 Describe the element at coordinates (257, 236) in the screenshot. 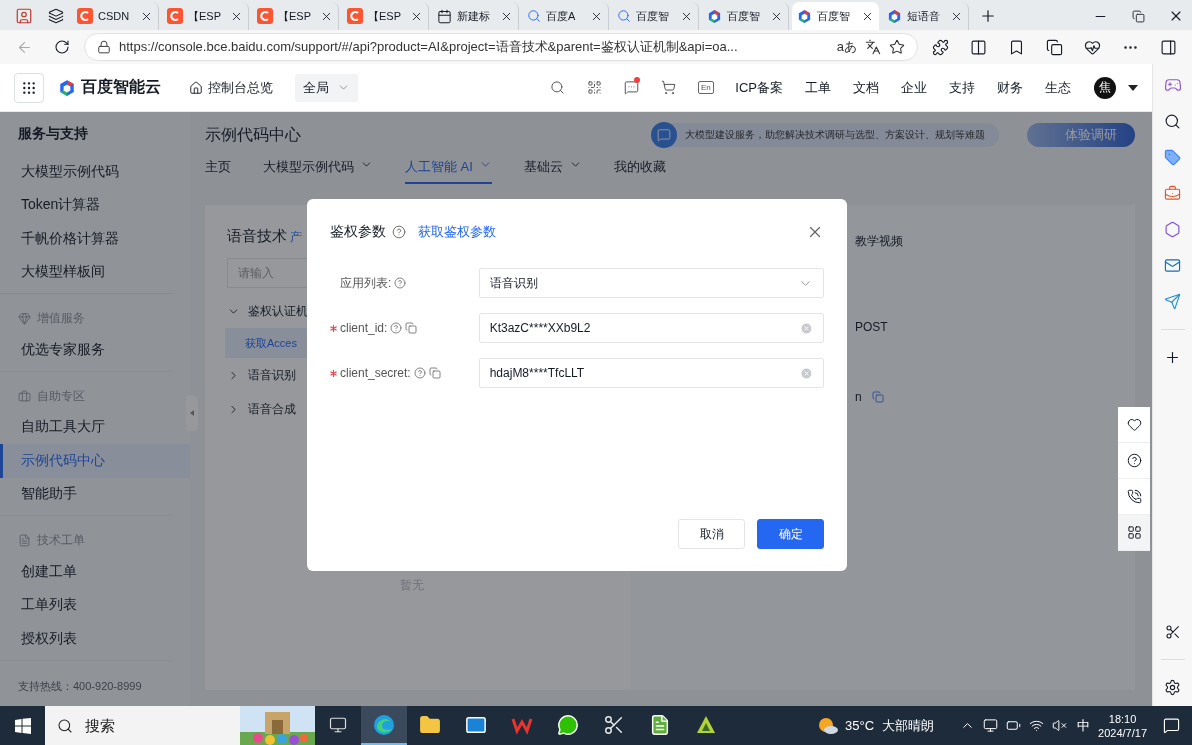

I see `panel-title: 语音技术` at that location.